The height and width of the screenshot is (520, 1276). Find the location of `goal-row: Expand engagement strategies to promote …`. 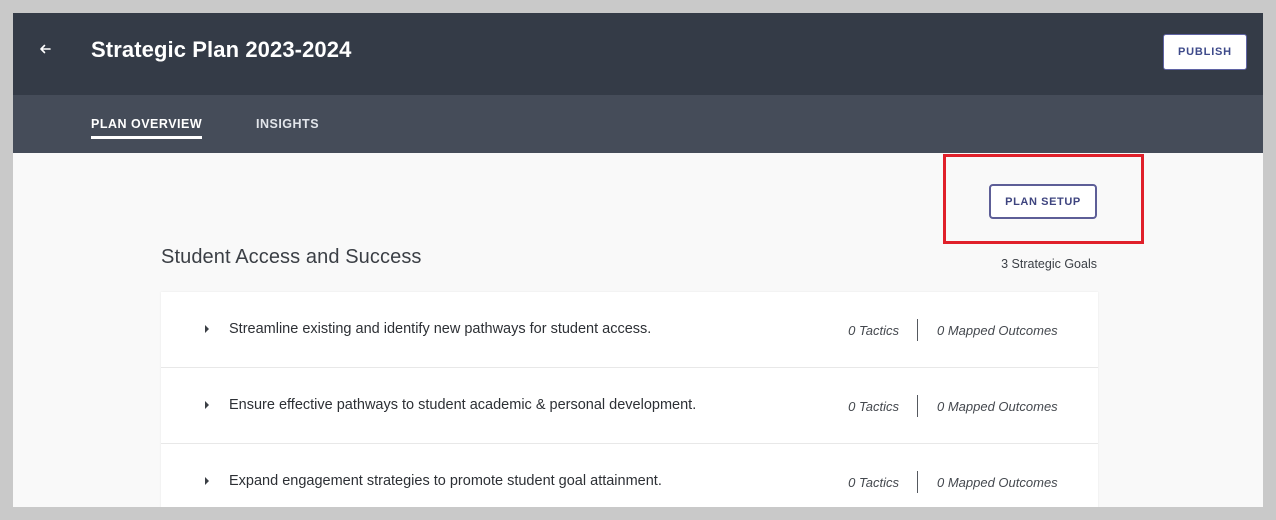

goal-row: Expand engagement strategies to promote … is located at coordinates (629, 475).